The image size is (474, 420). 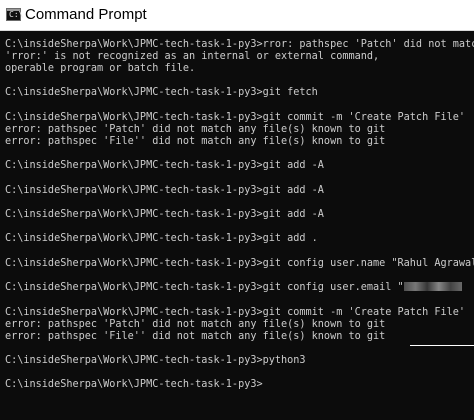 What do you see at coordinates (442, 345) in the screenshot?
I see `scroll-marker` at bounding box center [442, 345].